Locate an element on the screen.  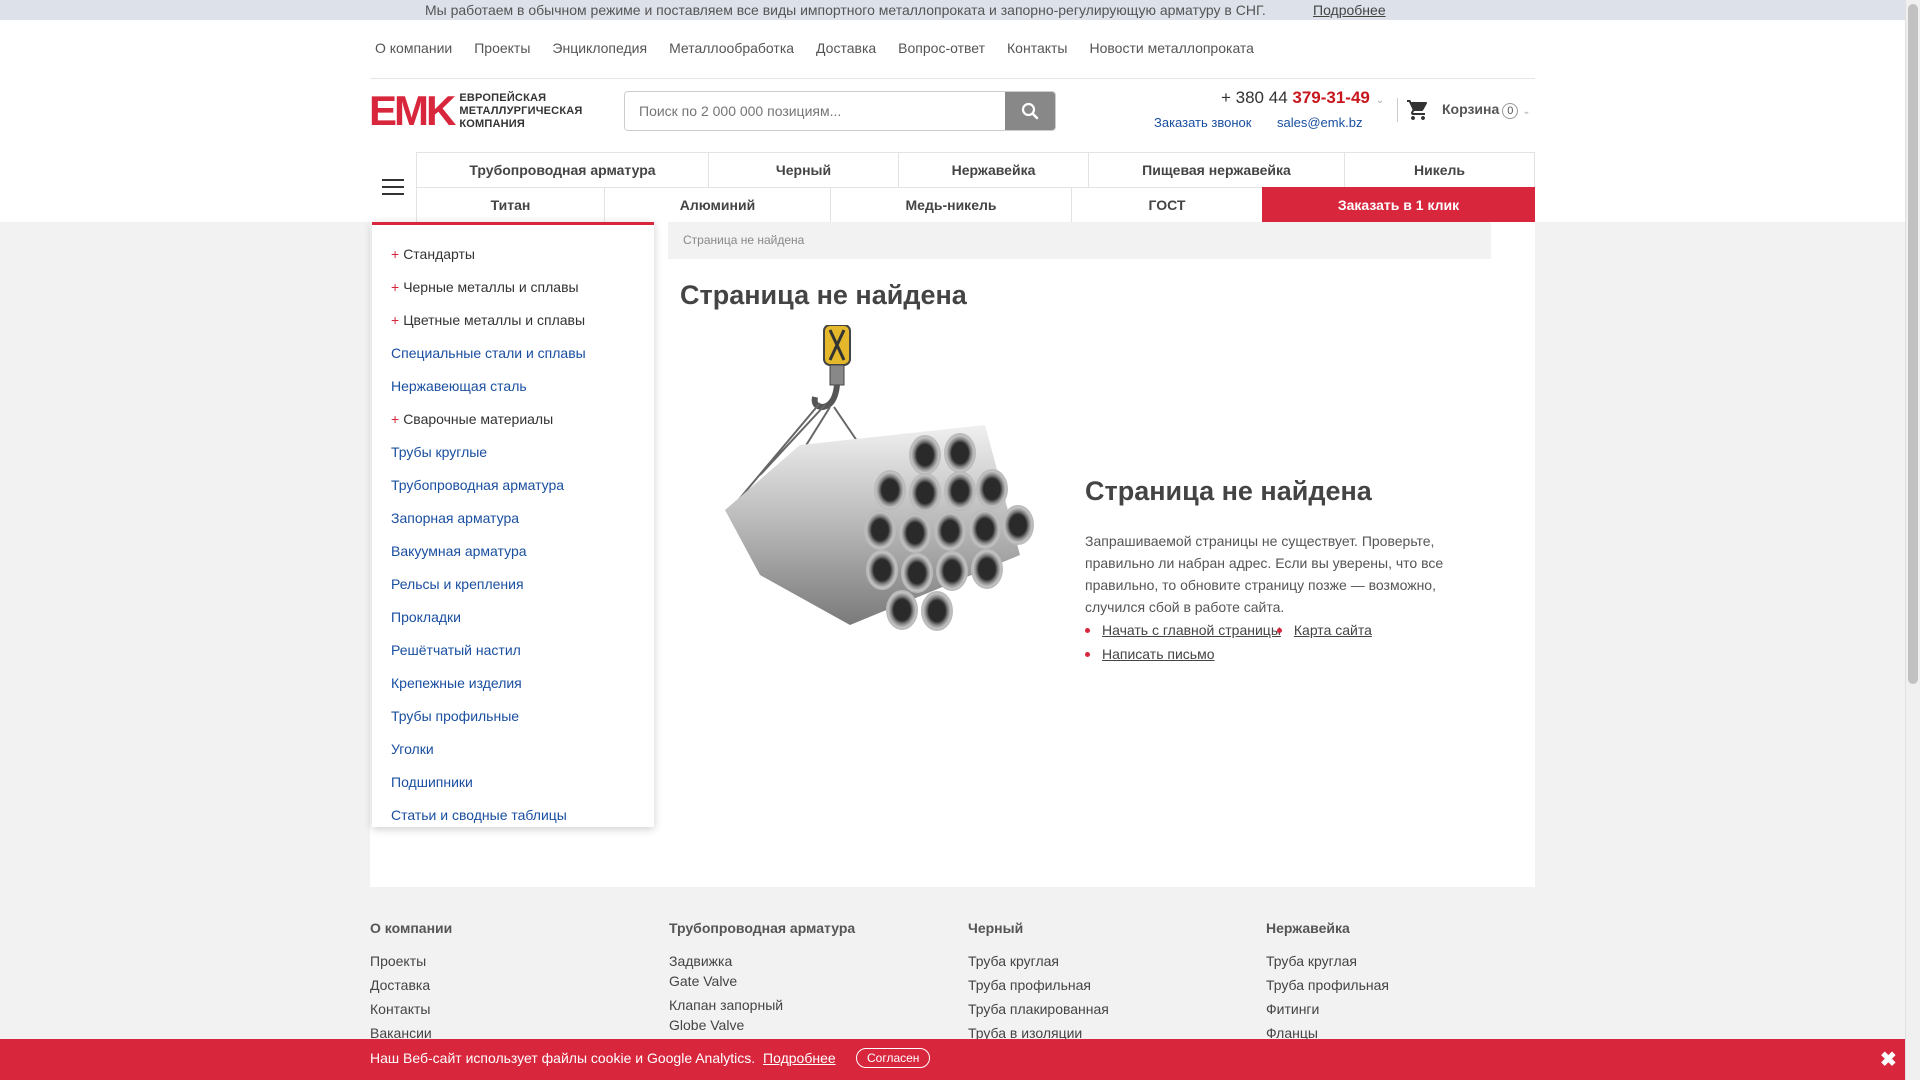
page-title: Страница не найдена is located at coordinates (823, 295).